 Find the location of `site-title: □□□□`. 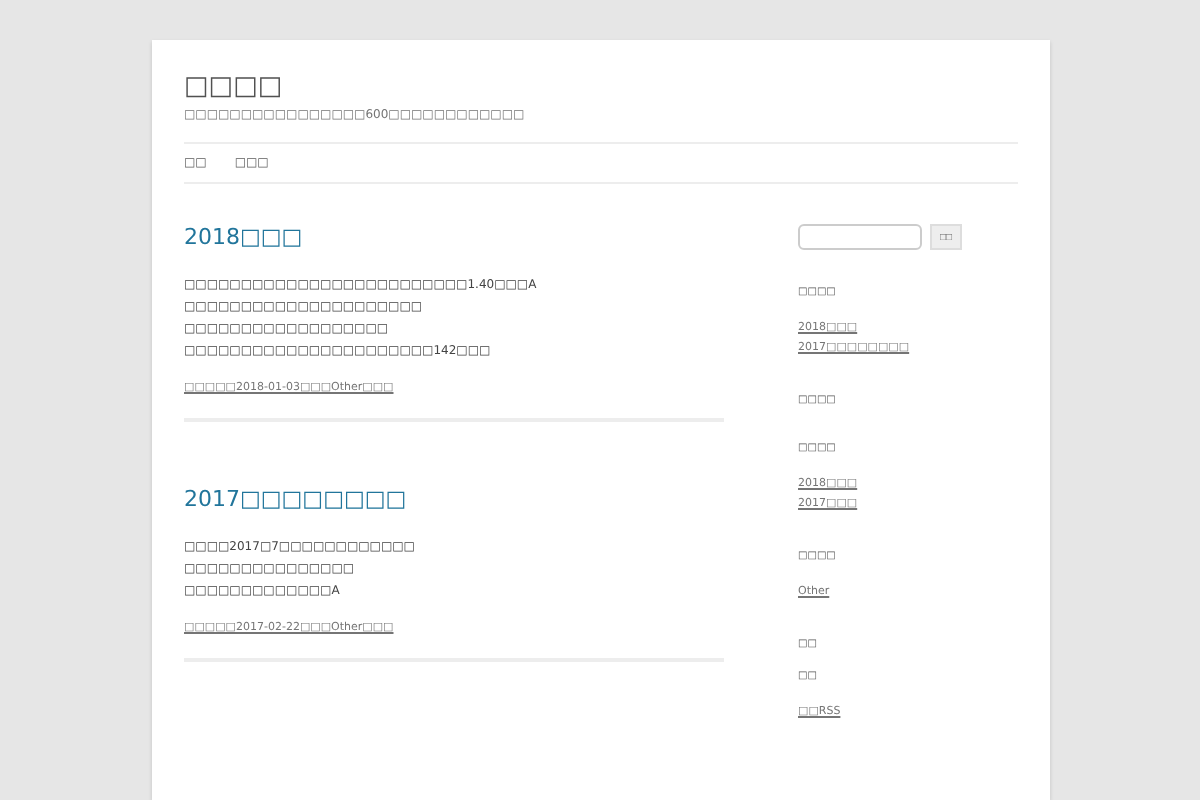

site-title: □□□□ is located at coordinates (601, 87).